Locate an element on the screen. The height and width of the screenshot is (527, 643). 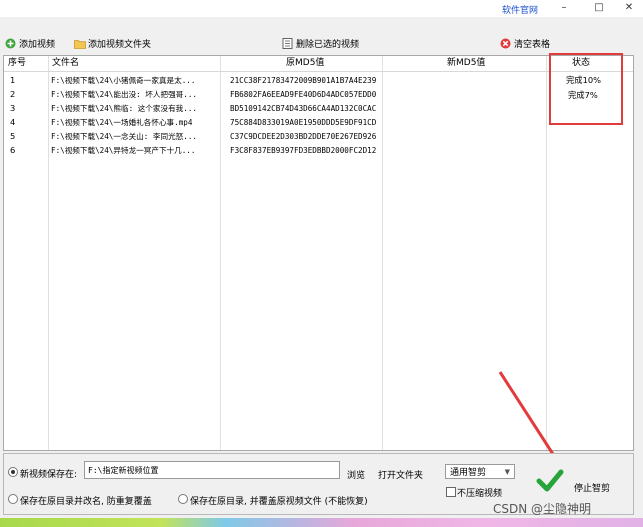
watermark-text: CSDN @尘隐神明 is located at coordinates (542, 509).